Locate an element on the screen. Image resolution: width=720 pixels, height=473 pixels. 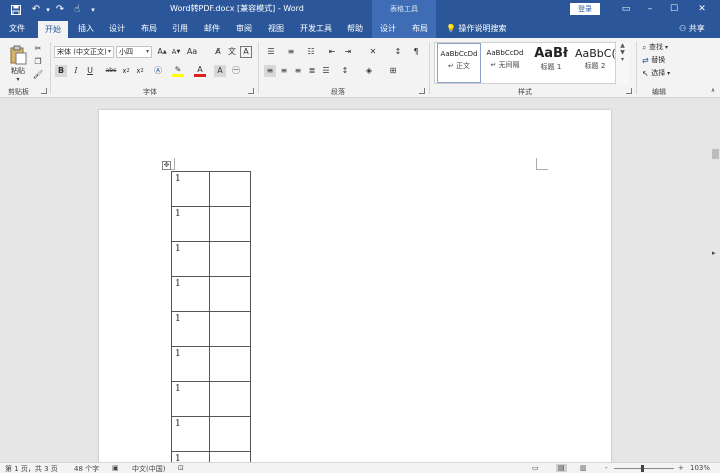
paste-dropdown-icon: ▾ is located at coordinates (18, 80).